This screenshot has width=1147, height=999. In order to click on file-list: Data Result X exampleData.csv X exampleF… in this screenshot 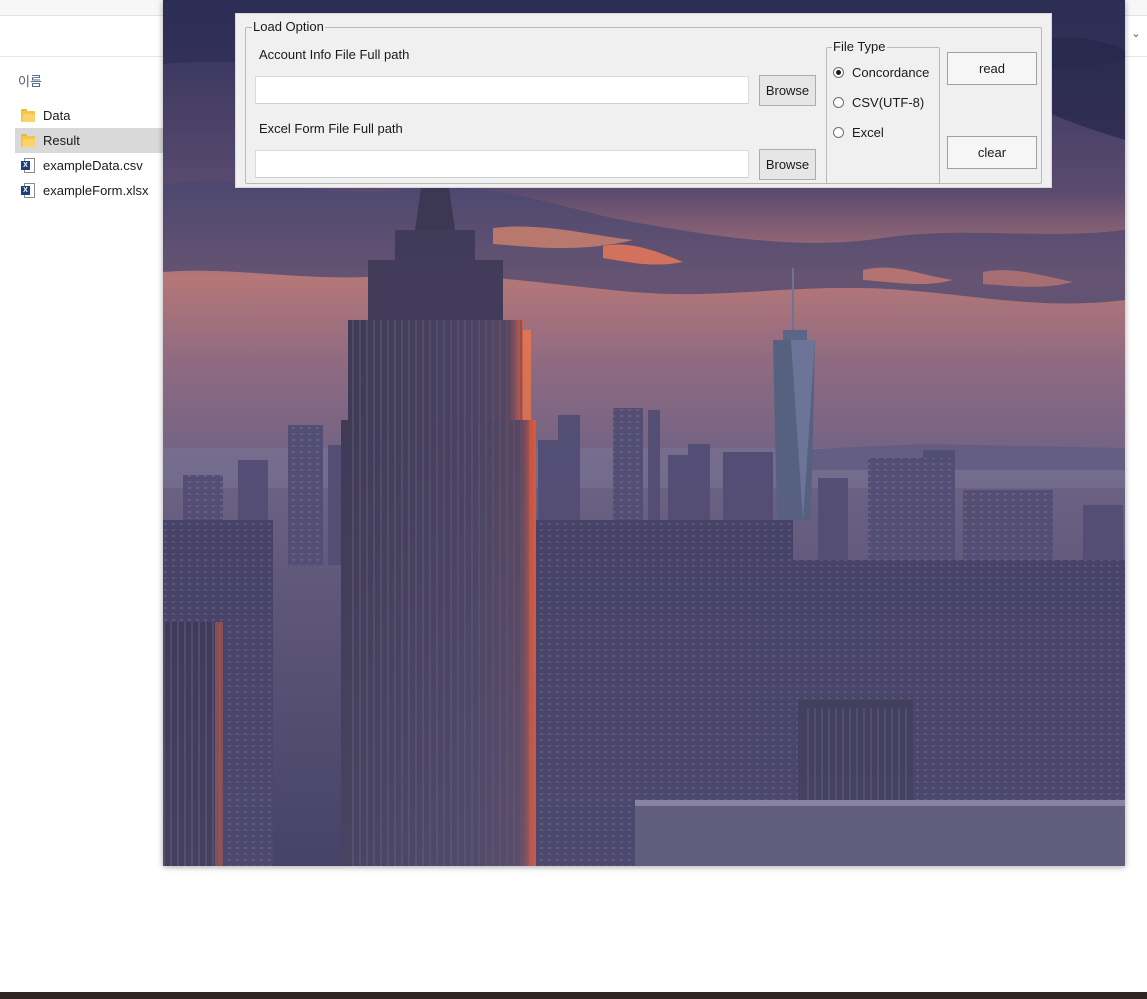, I will do `click(90, 153)`.